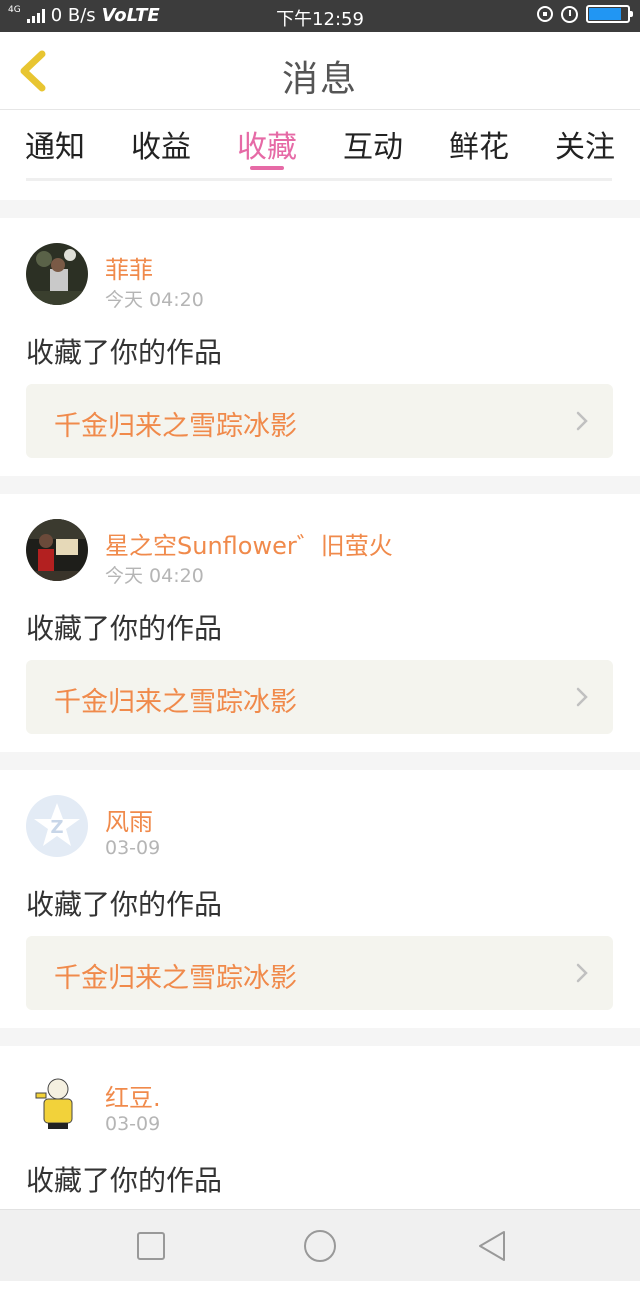 This screenshot has width=640, height=1304. I want to click on user-name: 红豆., so click(133, 1095).